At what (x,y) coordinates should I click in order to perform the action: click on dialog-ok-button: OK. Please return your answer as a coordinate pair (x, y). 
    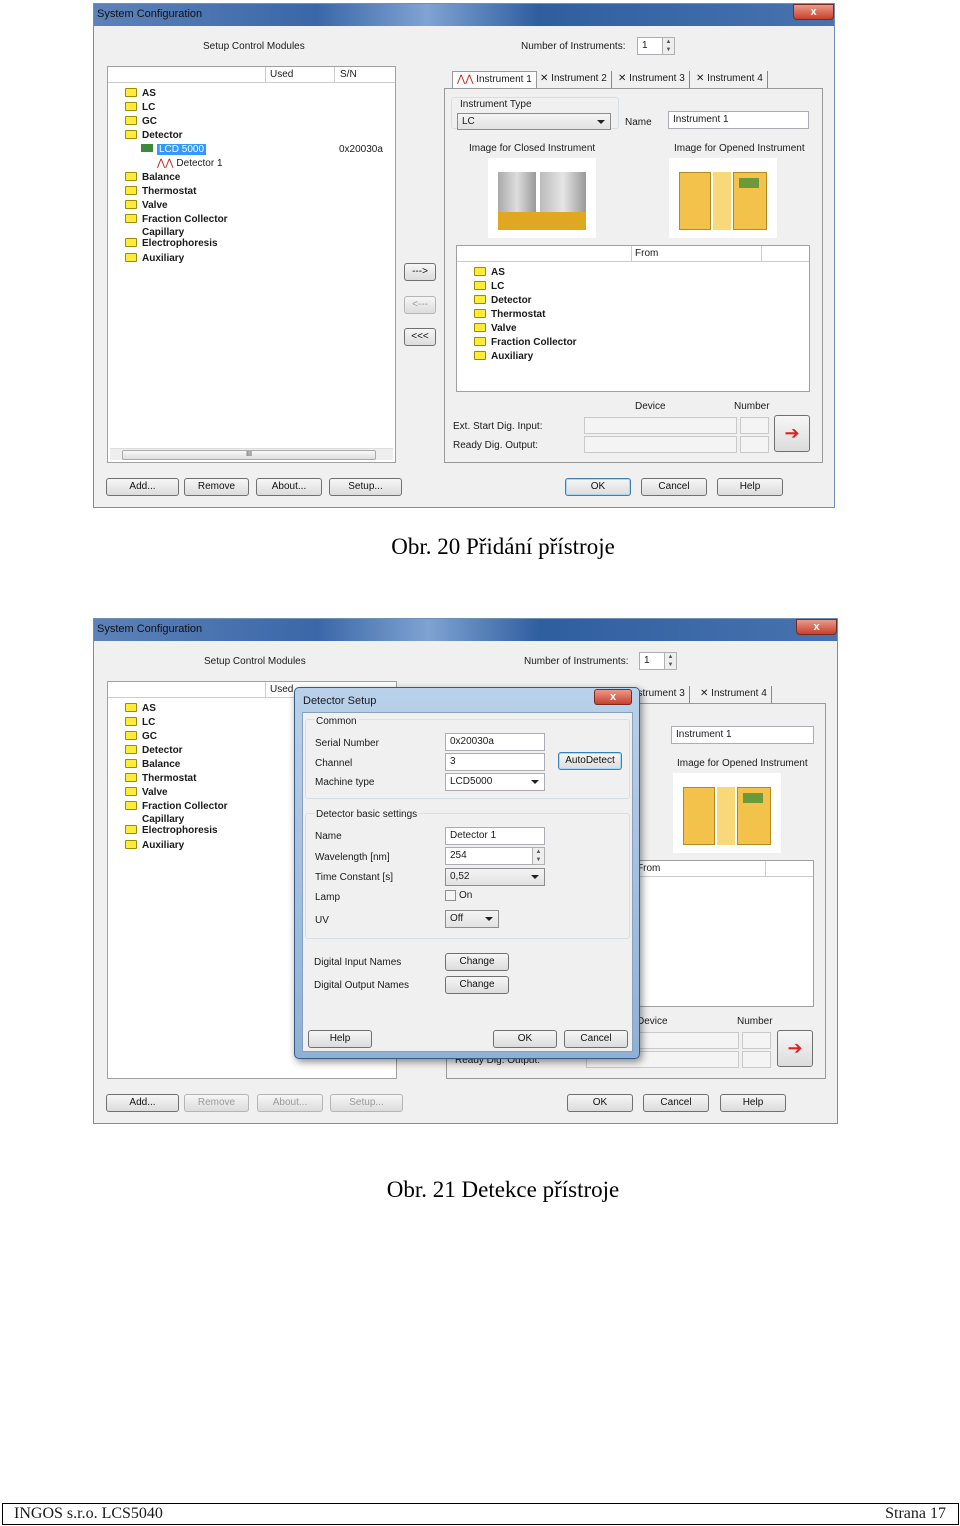
    Looking at the image, I should click on (525, 1039).